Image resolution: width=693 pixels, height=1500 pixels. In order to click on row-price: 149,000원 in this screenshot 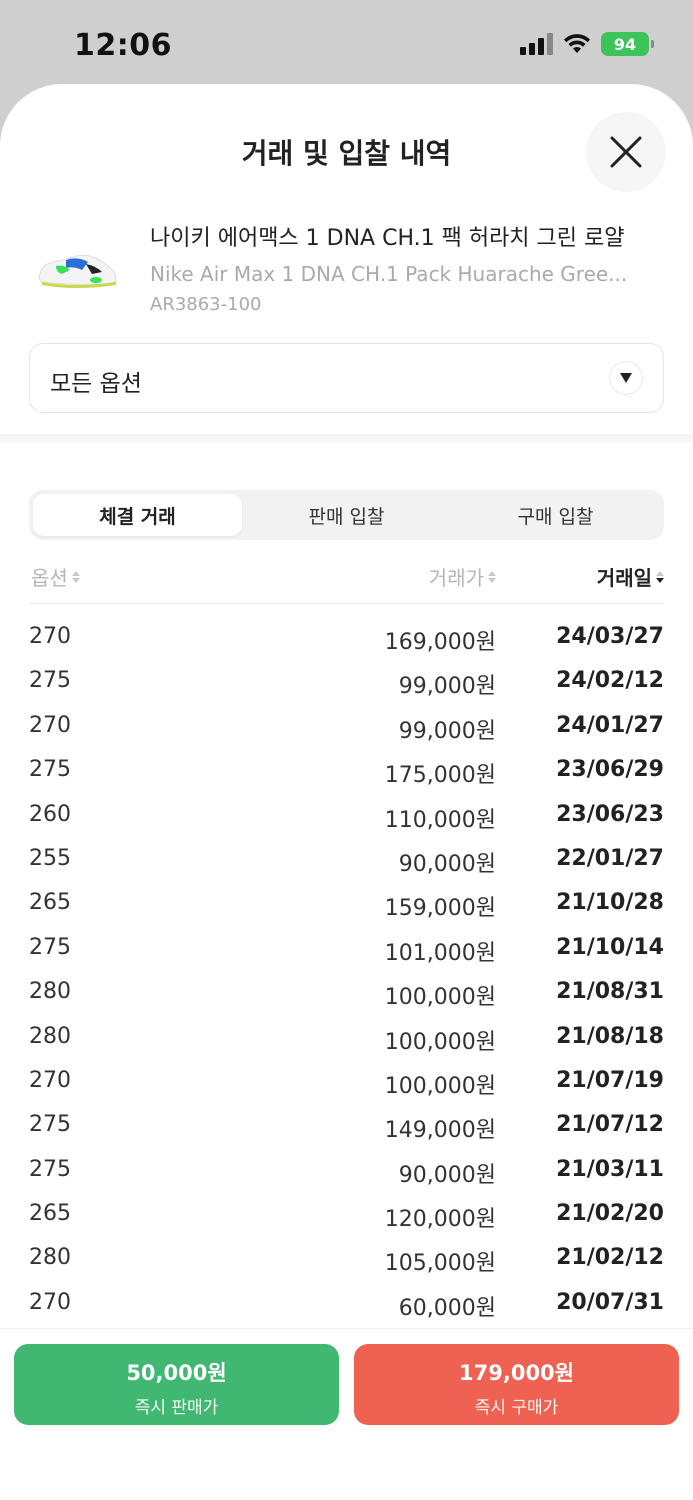, I will do `click(440, 1131)`.